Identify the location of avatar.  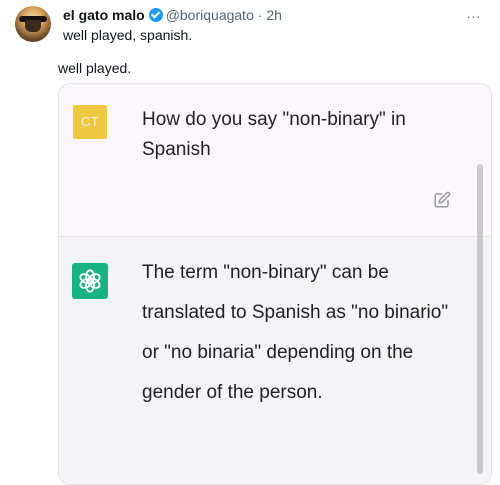
(33, 24).